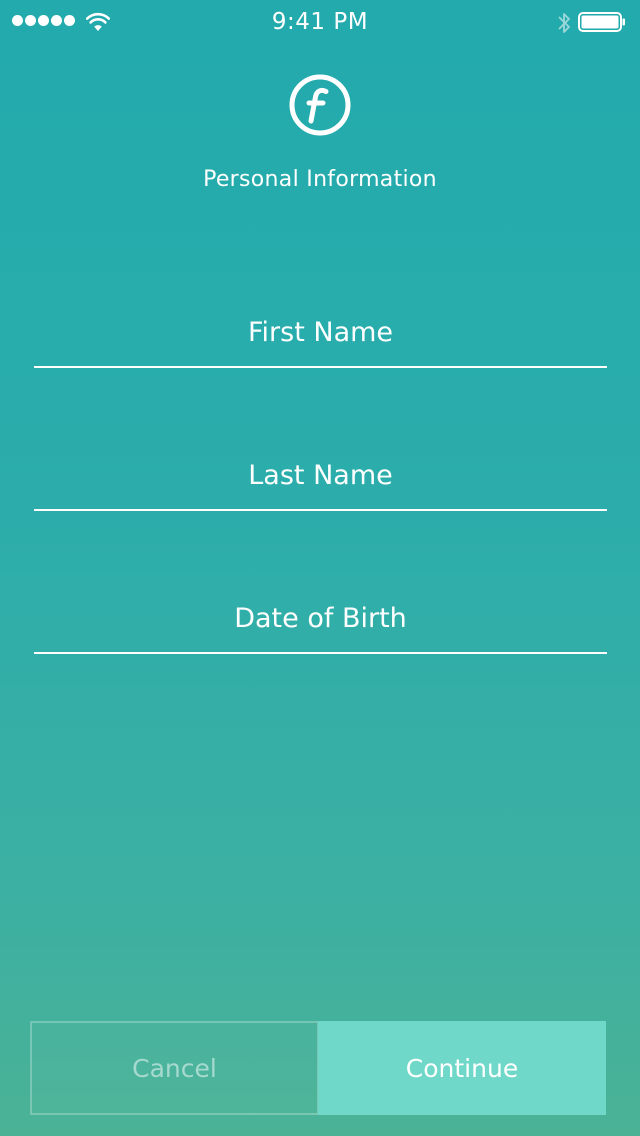 The width and height of the screenshot is (640, 1136). What do you see at coordinates (320, 105) in the screenshot?
I see `f-circle-logo-icon` at bounding box center [320, 105].